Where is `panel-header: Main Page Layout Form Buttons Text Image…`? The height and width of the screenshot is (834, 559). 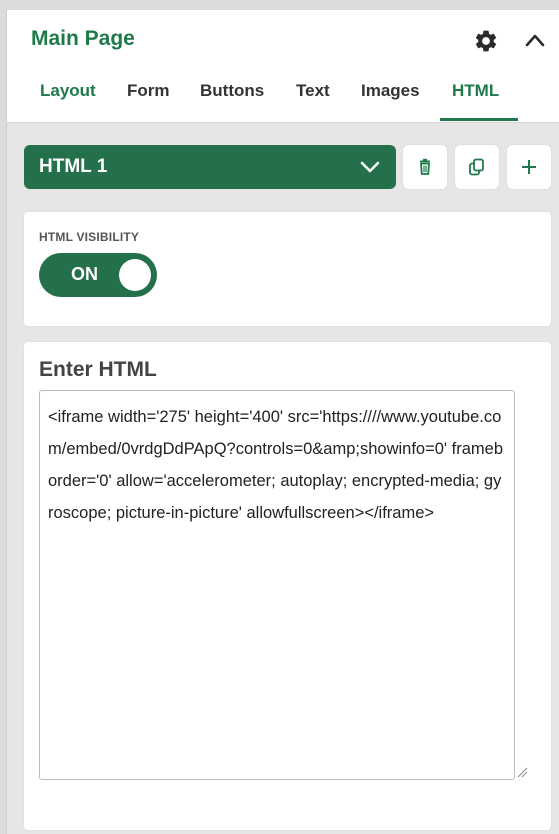 panel-header: Main Page Layout Form Buttons Text Image… is located at coordinates (283, 66).